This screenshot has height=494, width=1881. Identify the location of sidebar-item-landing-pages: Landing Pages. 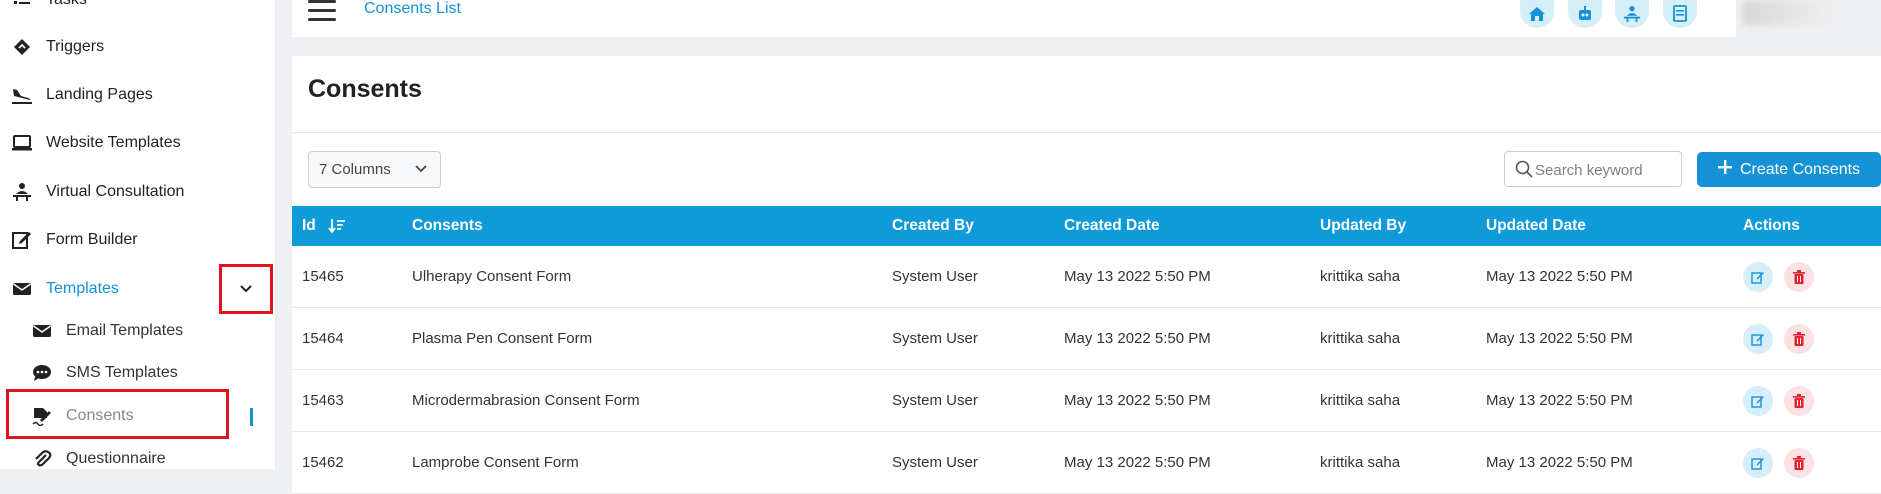
(138, 95).